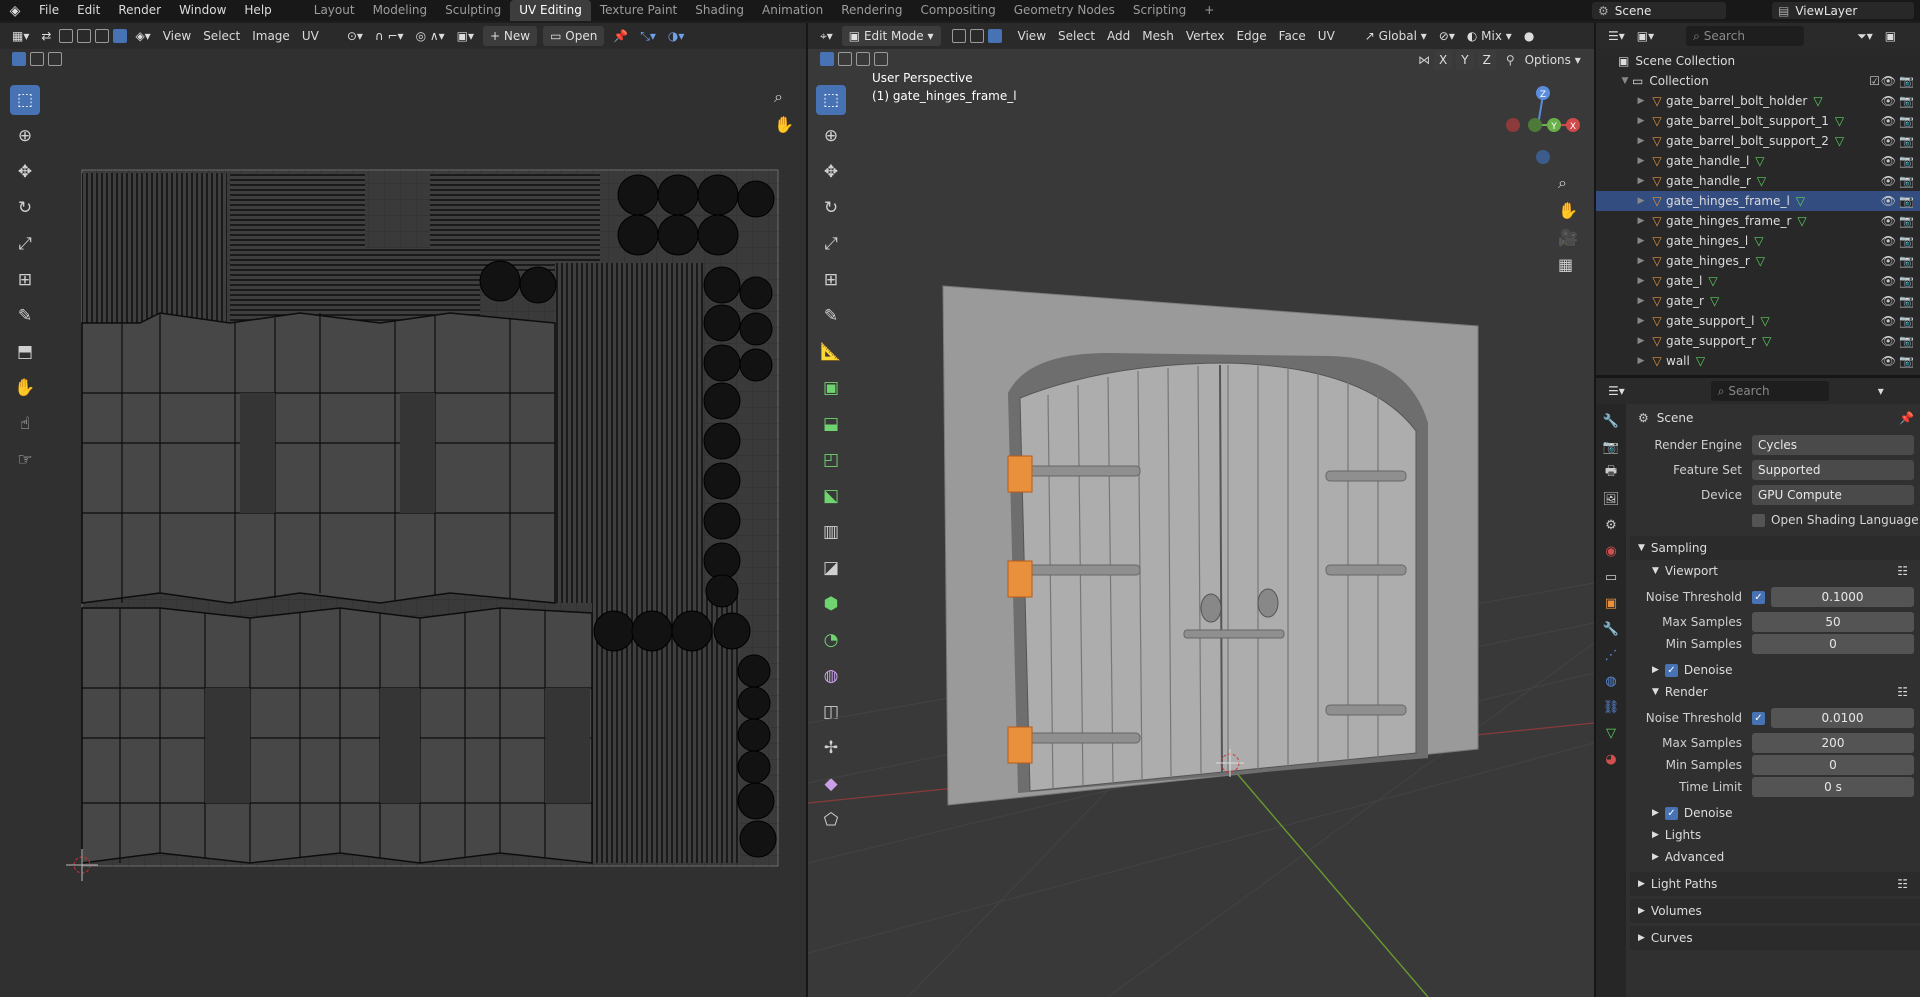 This screenshot has width=1920, height=997. What do you see at coordinates (1568, 237) in the screenshot?
I see `camera-view-icon: 🎥` at bounding box center [1568, 237].